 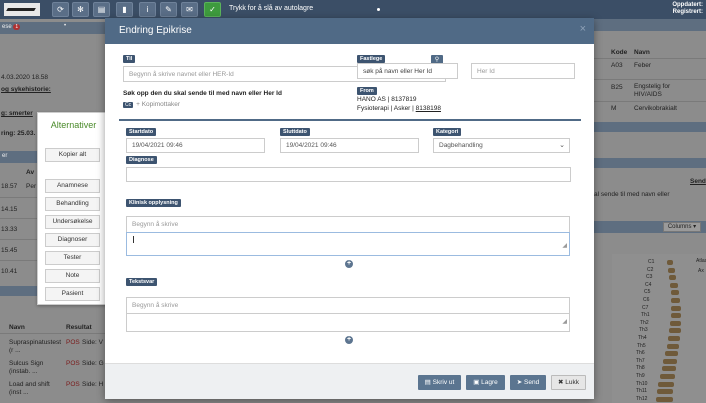 I want to click on bg-row-time: 10.41, so click(x=9, y=271).